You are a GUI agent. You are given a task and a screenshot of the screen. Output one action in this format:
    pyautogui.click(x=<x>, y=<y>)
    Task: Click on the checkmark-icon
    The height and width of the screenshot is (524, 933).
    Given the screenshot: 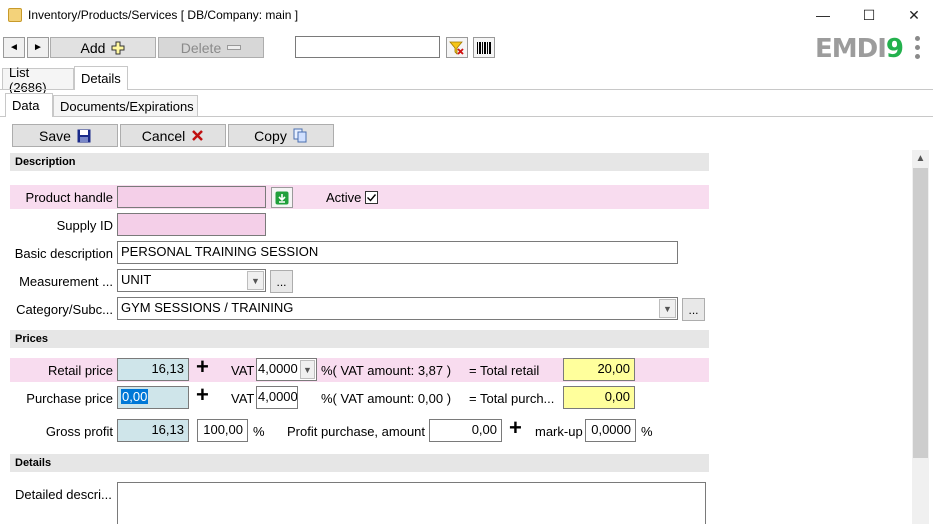 What is the action you would take?
    pyautogui.click(x=372, y=198)
    